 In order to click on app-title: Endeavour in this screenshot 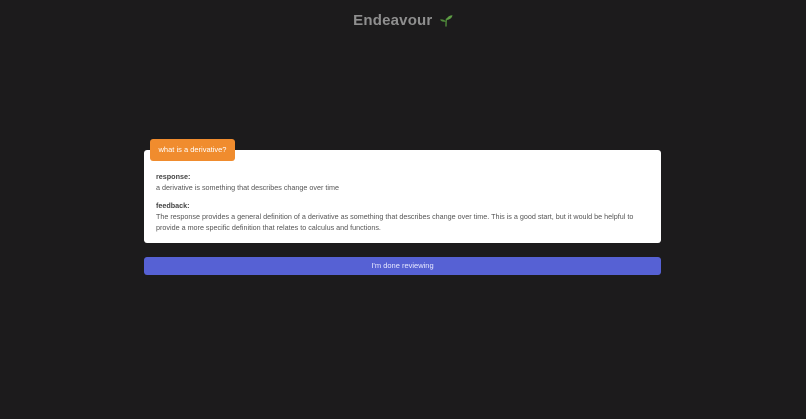, I will do `click(403, 21)`.